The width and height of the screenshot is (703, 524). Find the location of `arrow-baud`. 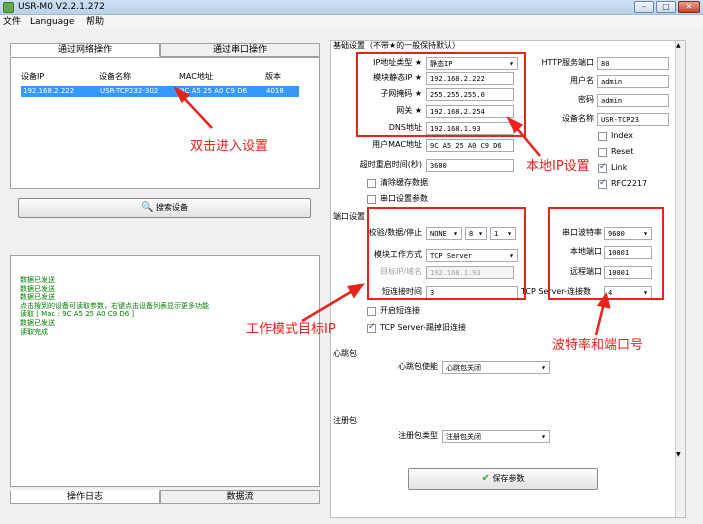

arrow-baud is located at coordinates (600, 319).